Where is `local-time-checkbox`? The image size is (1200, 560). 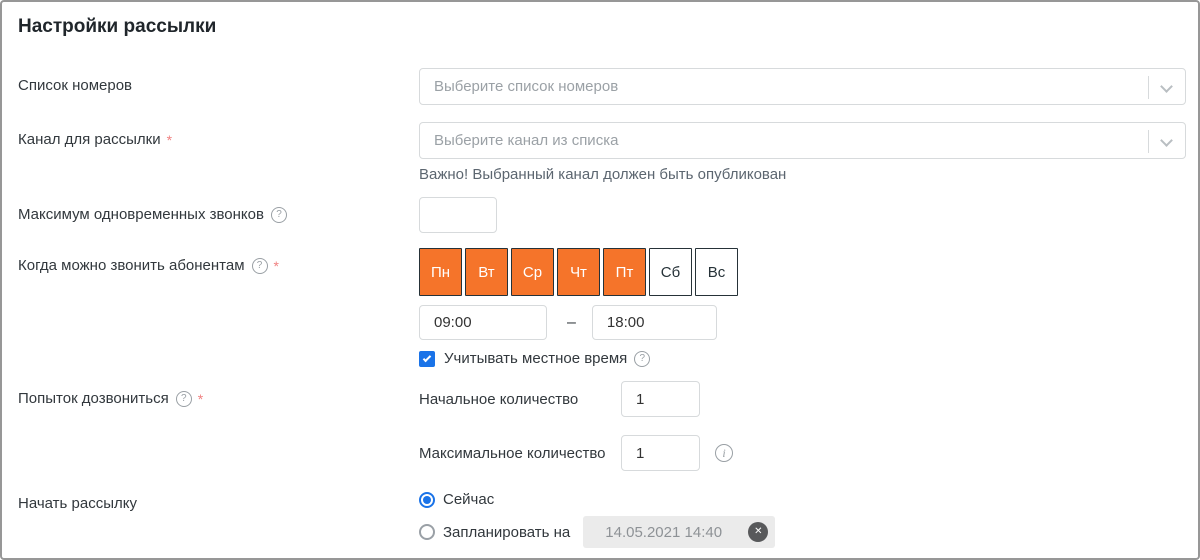
local-time-checkbox is located at coordinates (427, 358).